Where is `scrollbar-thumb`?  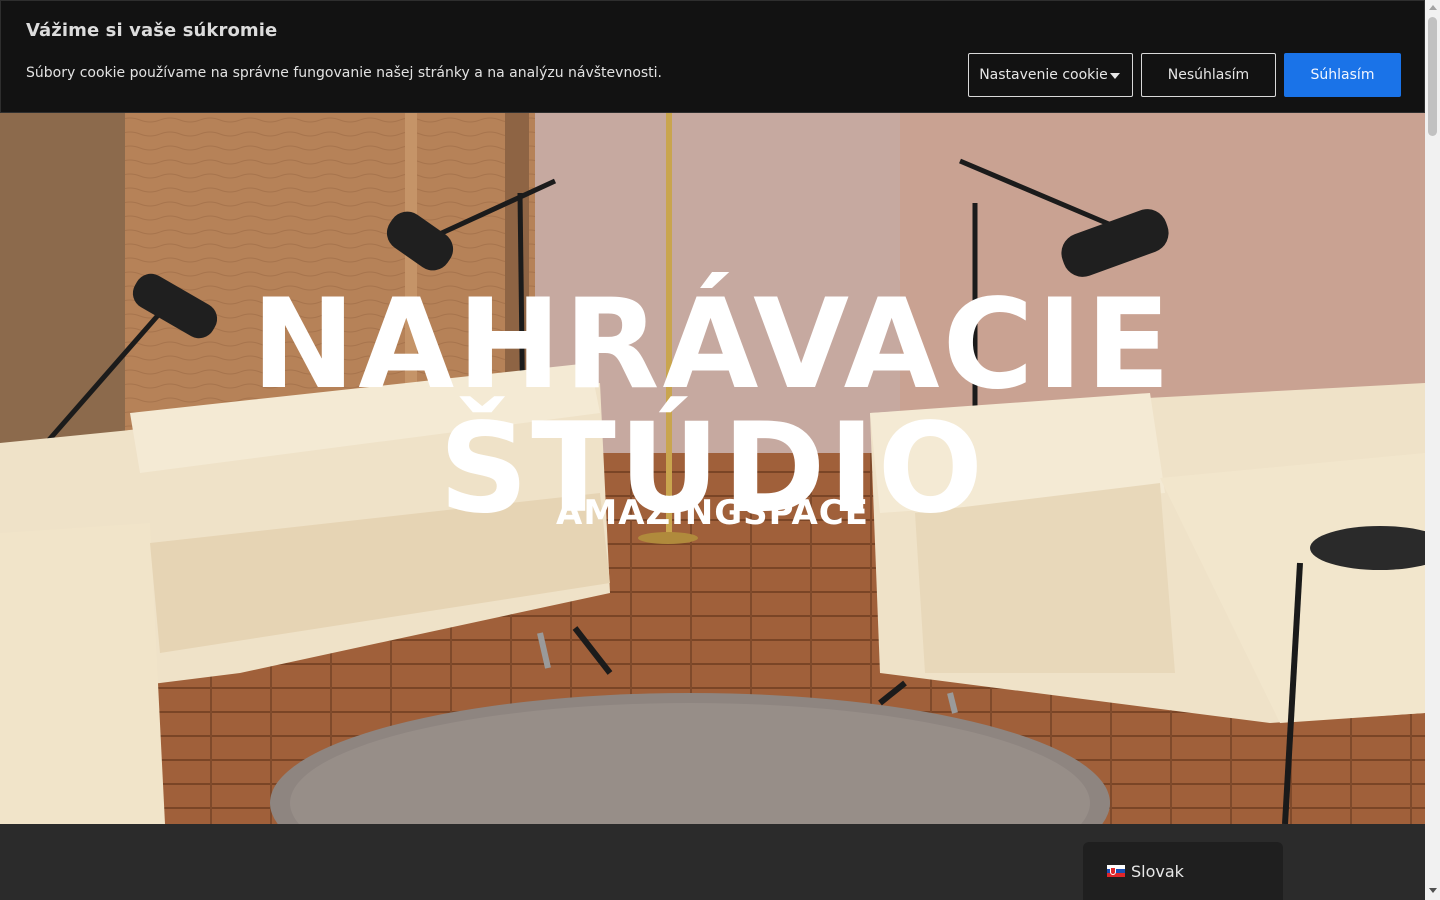 scrollbar-thumb is located at coordinates (1432, 76).